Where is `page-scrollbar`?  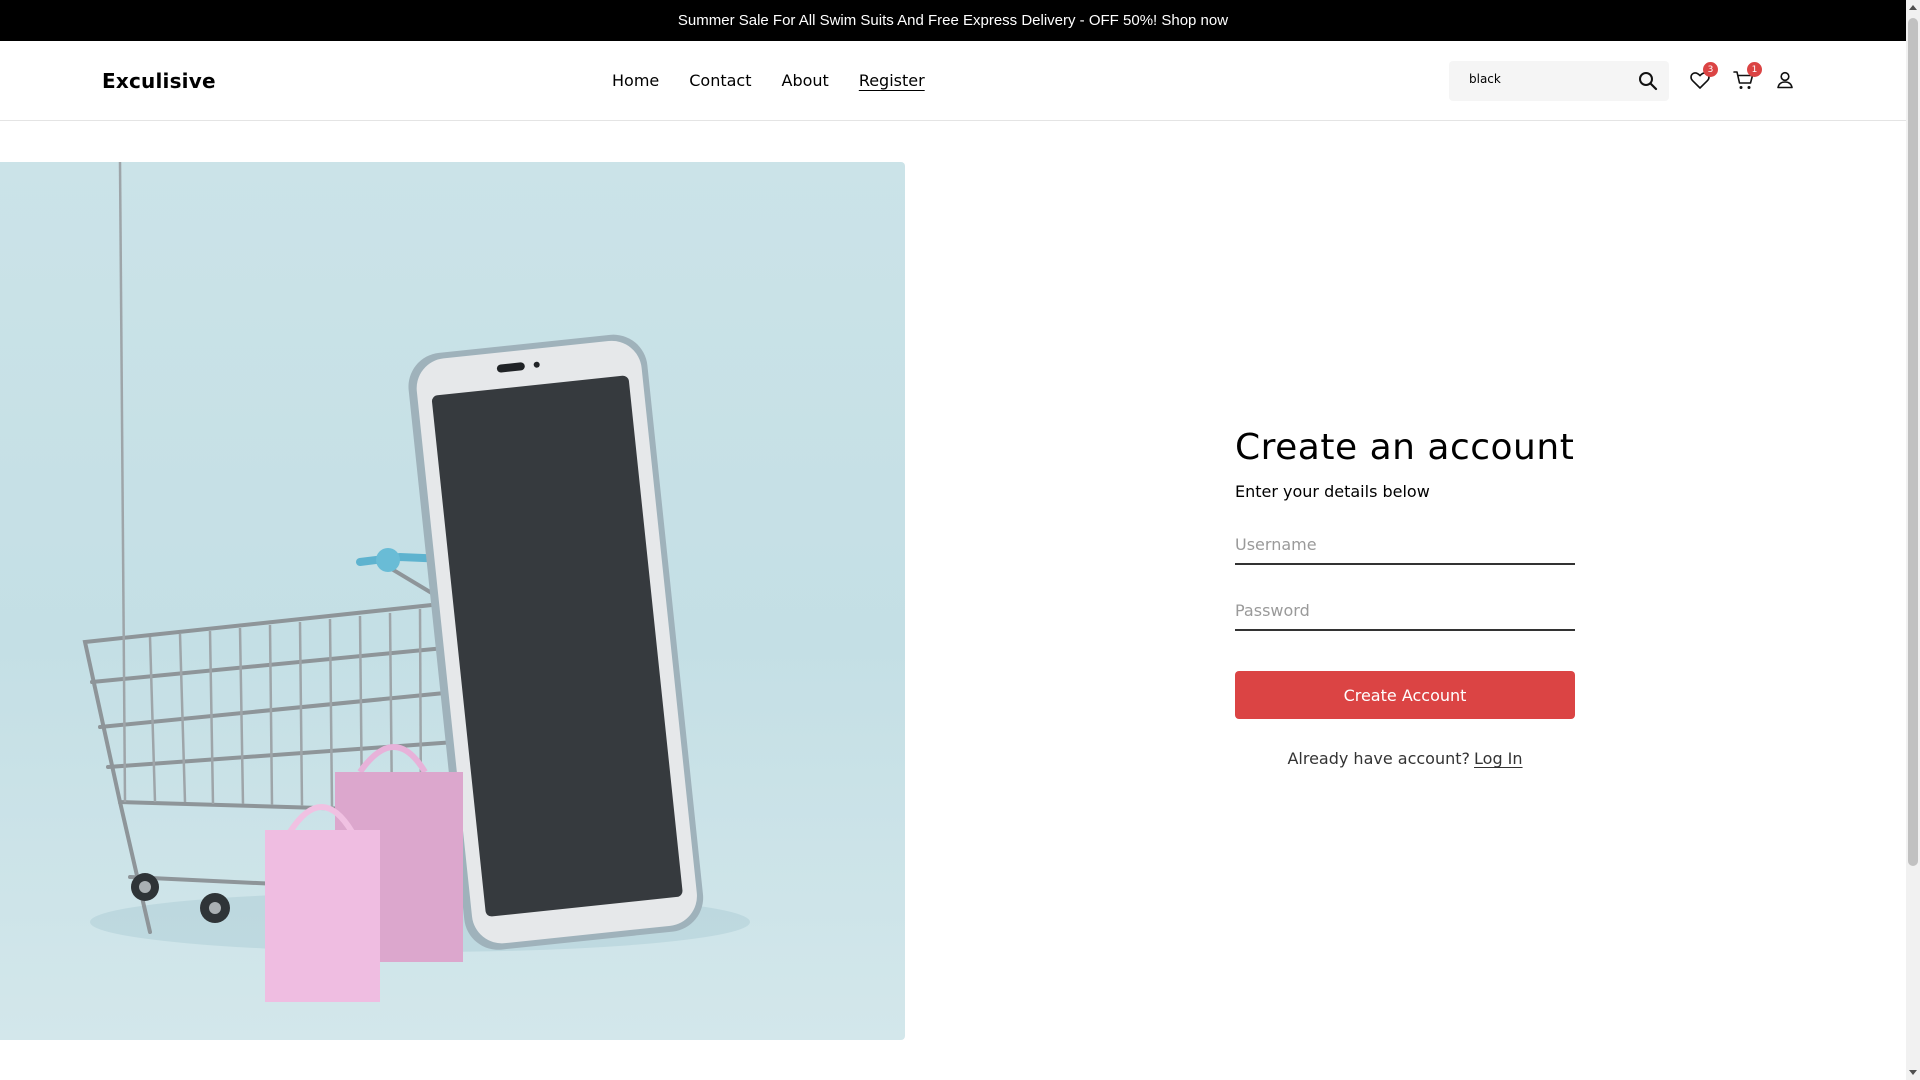 page-scrollbar is located at coordinates (1913, 540).